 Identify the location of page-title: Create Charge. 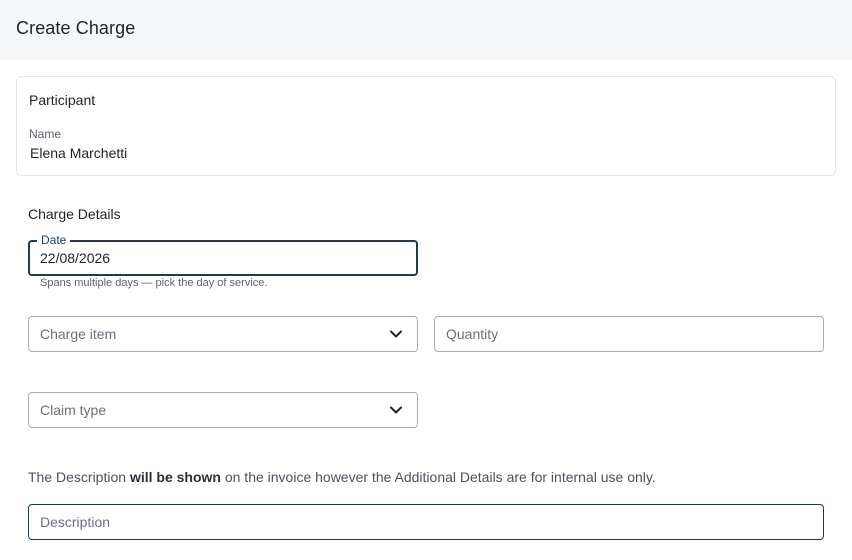
(76, 28).